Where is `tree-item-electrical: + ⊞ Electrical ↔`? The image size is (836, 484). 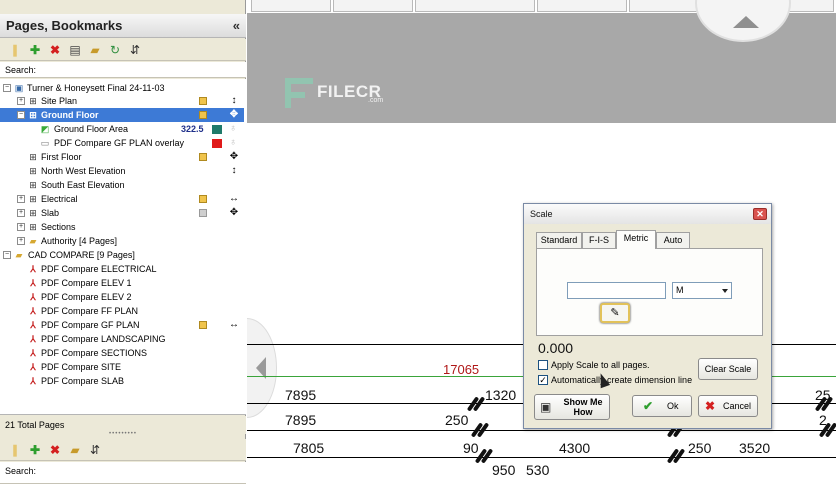 tree-item-electrical: + ⊞ Electrical ↔ is located at coordinates (122, 199).